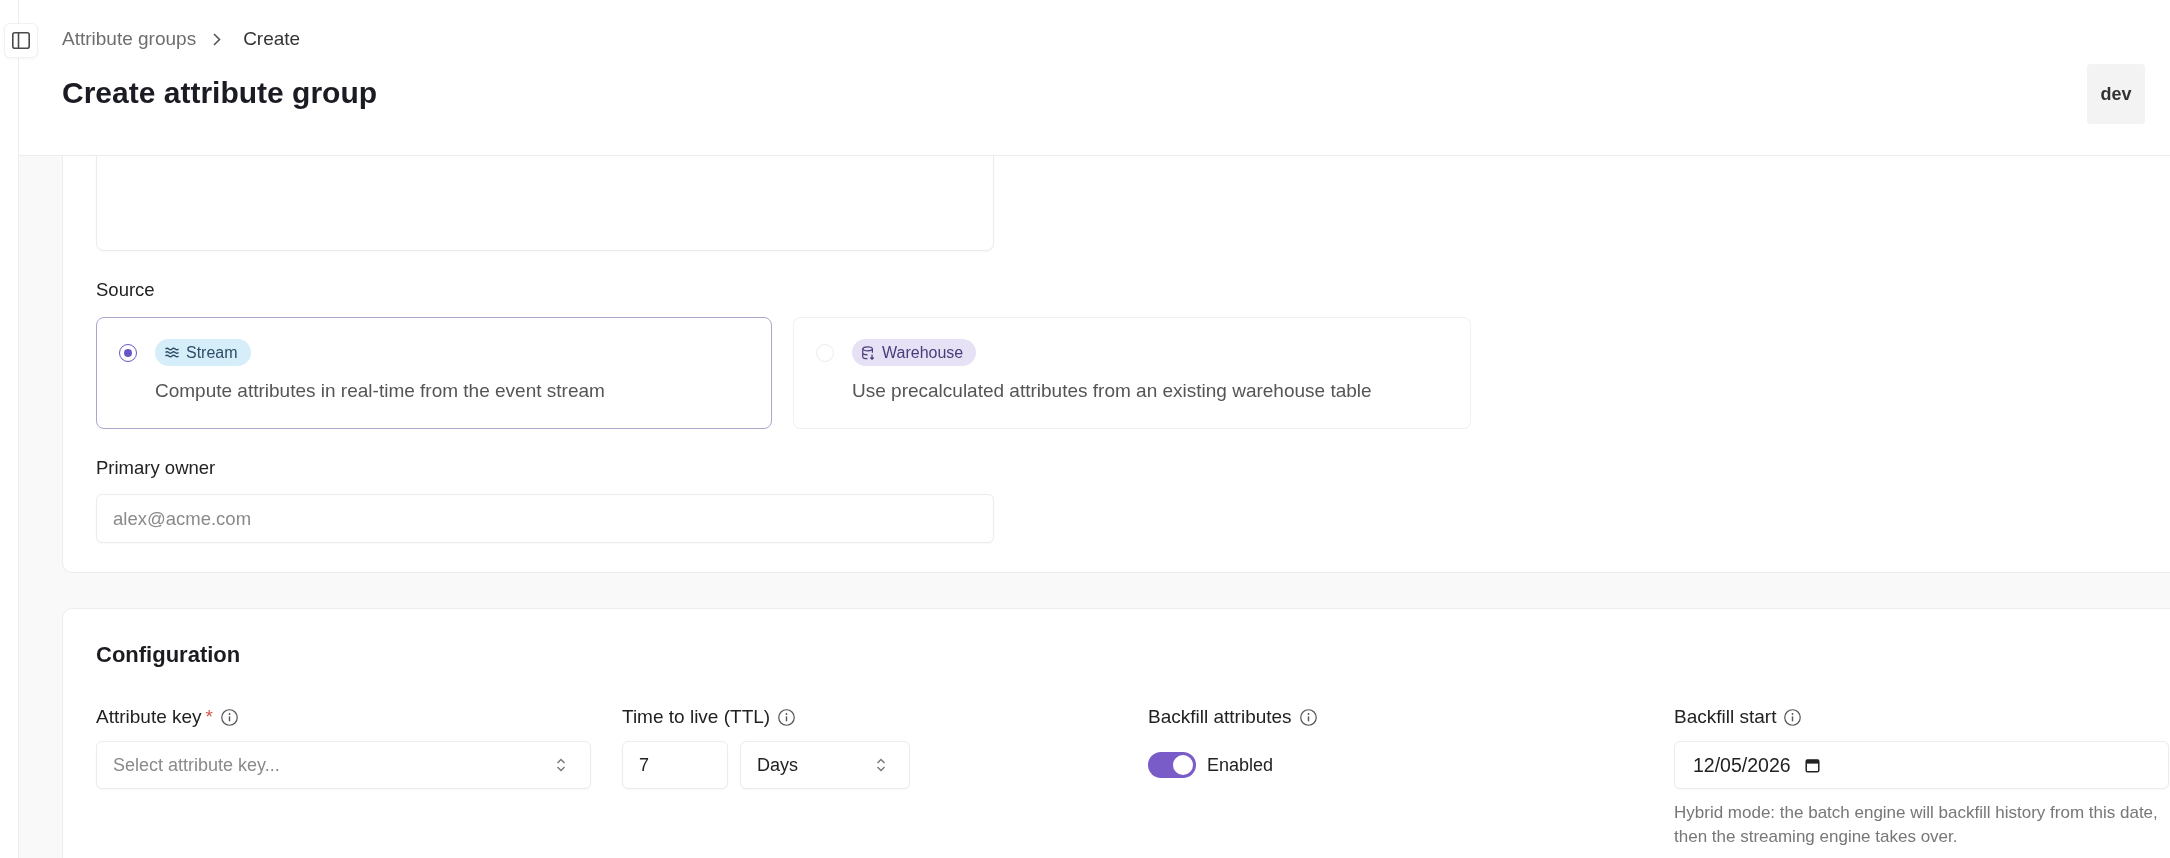 This screenshot has height=858, width=2170. What do you see at coordinates (128, 352) in the screenshot?
I see `radio-button` at bounding box center [128, 352].